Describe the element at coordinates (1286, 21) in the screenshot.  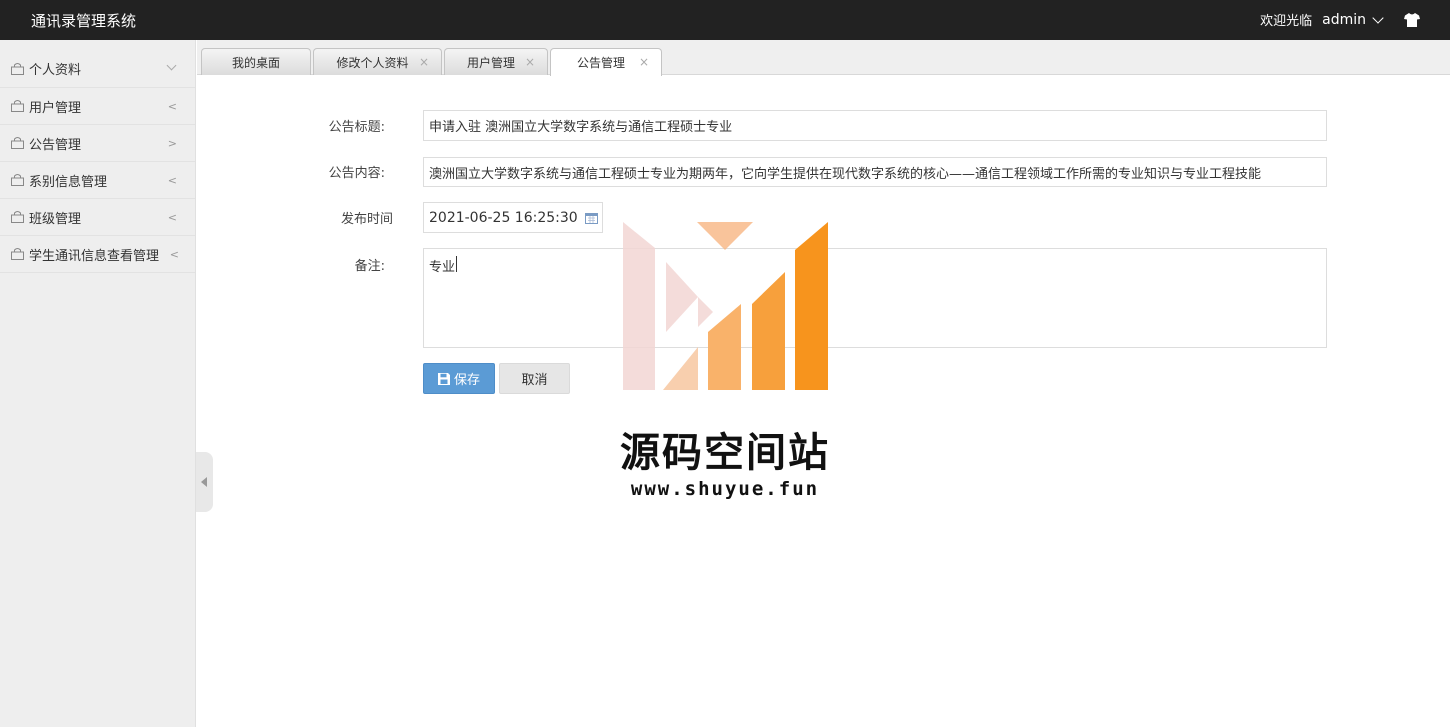
I see `welcome-text: 欢迎光临` at that location.